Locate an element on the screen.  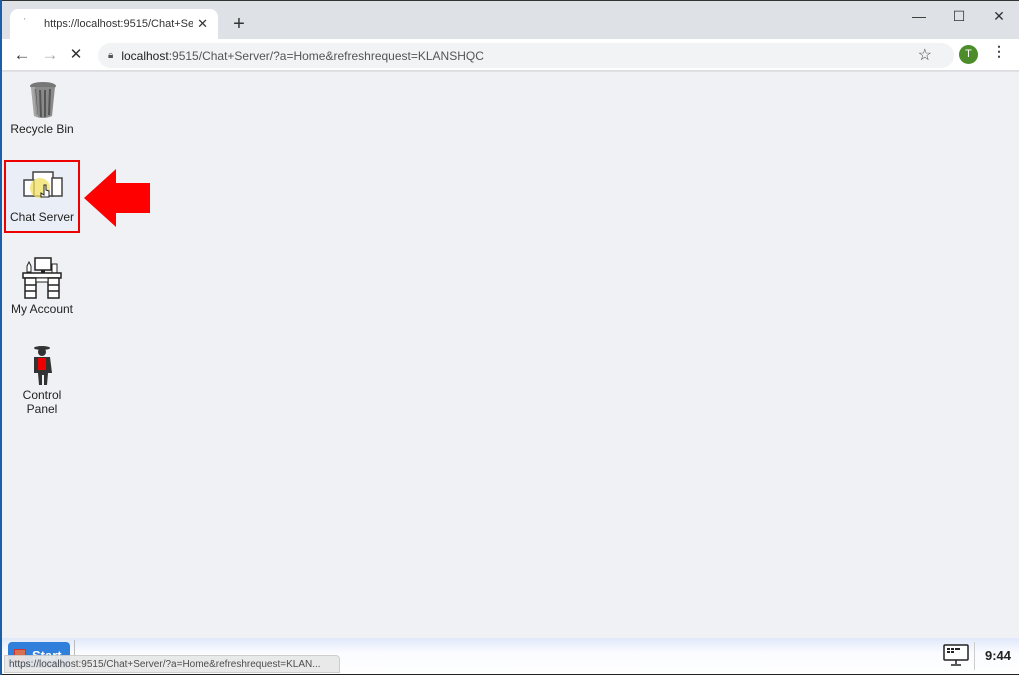
chat-server-icon is located at coordinates (43, 184).